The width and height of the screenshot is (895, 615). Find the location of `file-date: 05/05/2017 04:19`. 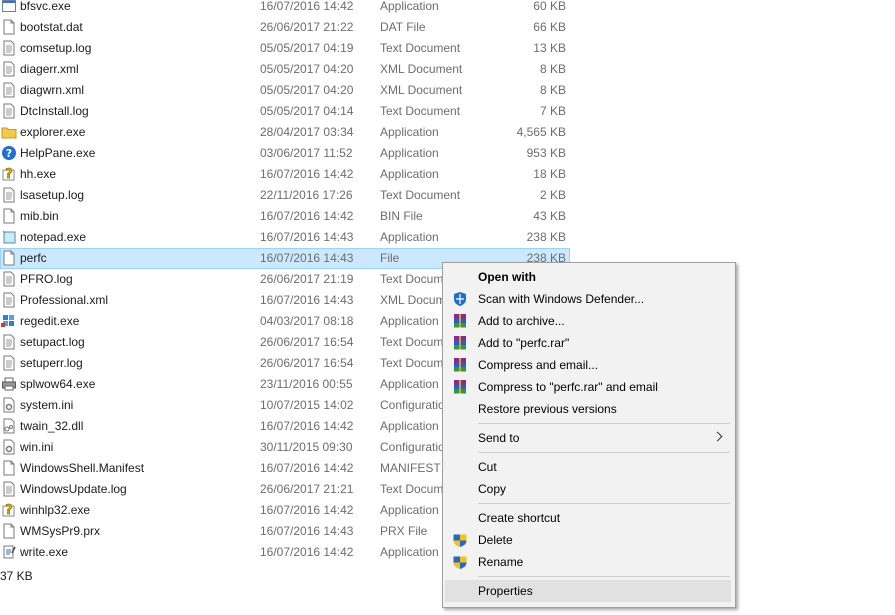

file-date: 05/05/2017 04:19 is located at coordinates (307, 48).